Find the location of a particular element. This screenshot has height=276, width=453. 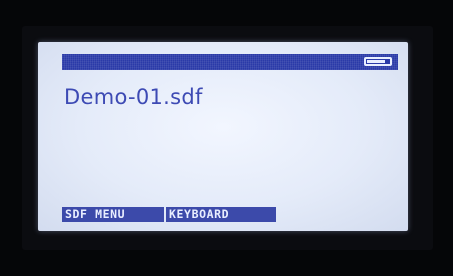

battery-level-fill is located at coordinates (376, 61).